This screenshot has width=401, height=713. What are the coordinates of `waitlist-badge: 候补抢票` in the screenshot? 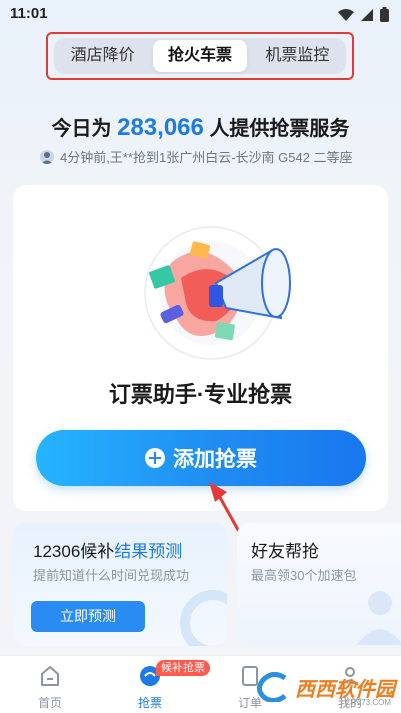 It's located at (183, 668).